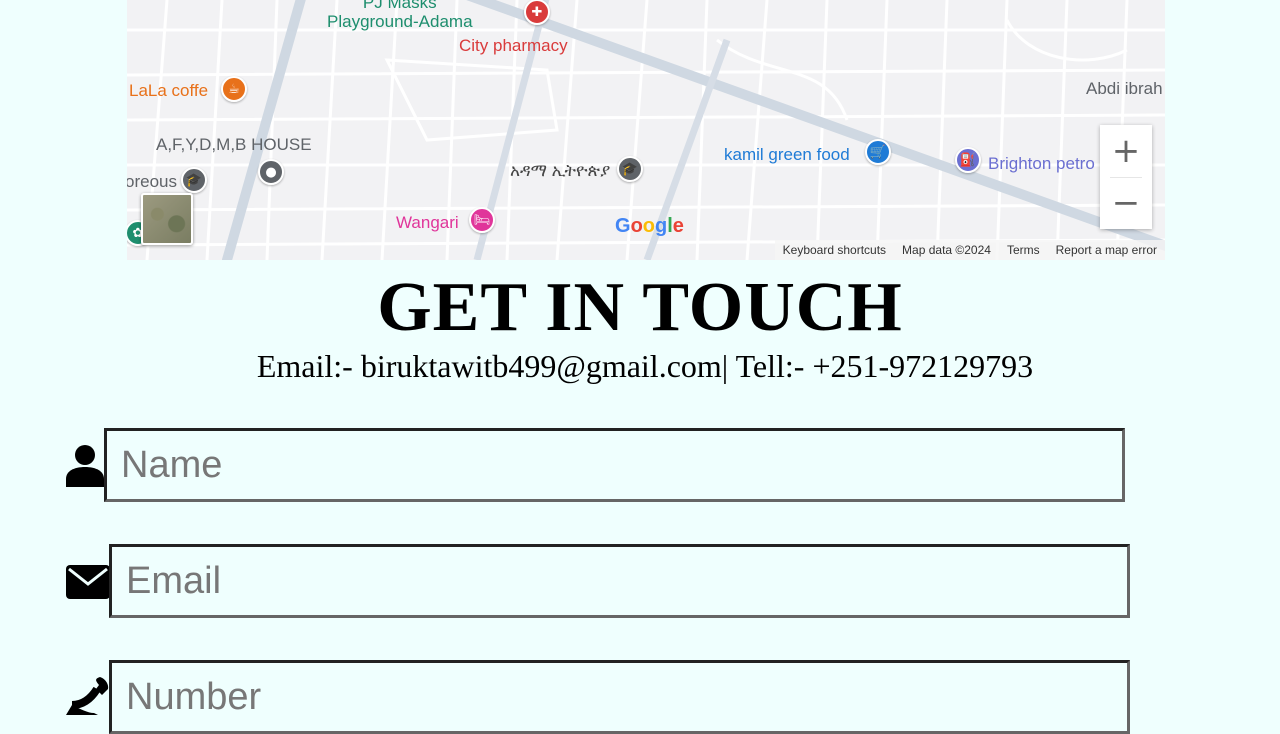 This screenshot has width=1280, height=734. Describe the element at coordinates (88, 582) in the screenshot. I see `envelope-icon` at that location.